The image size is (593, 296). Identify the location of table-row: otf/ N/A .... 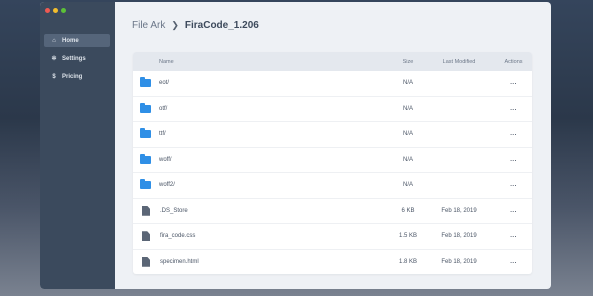
(332, 109).